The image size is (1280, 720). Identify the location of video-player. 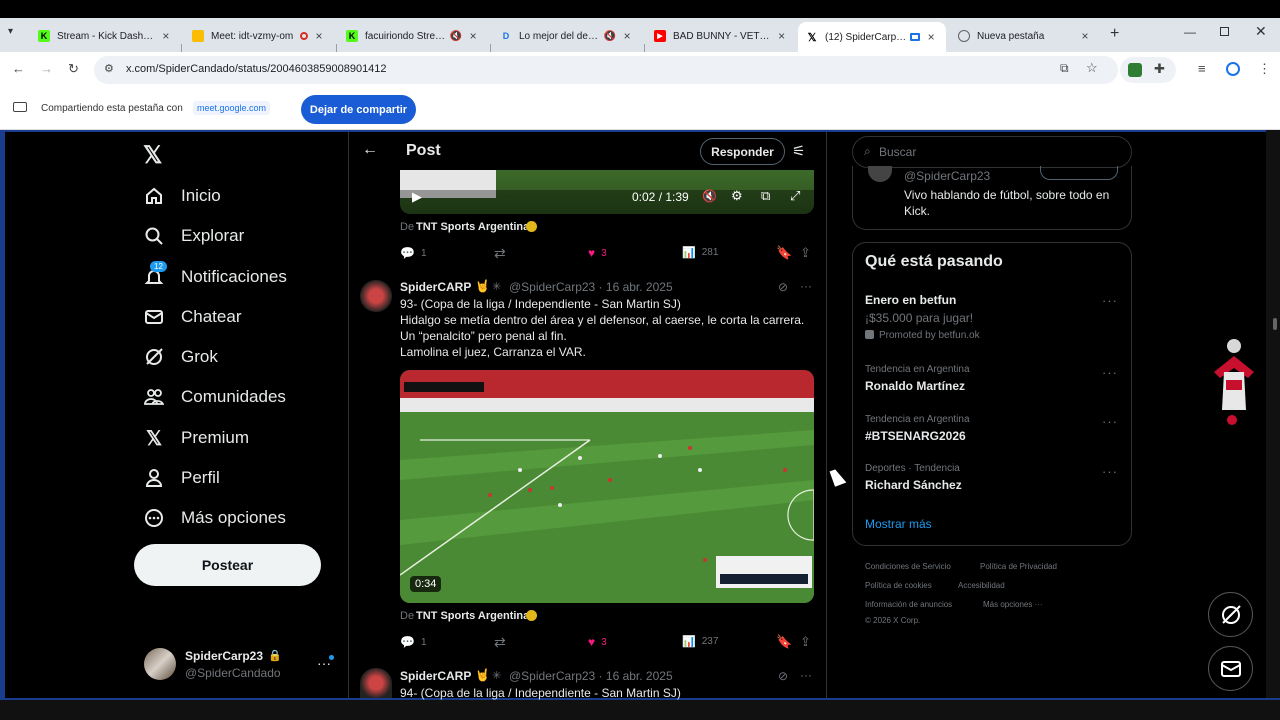
(607, 192).